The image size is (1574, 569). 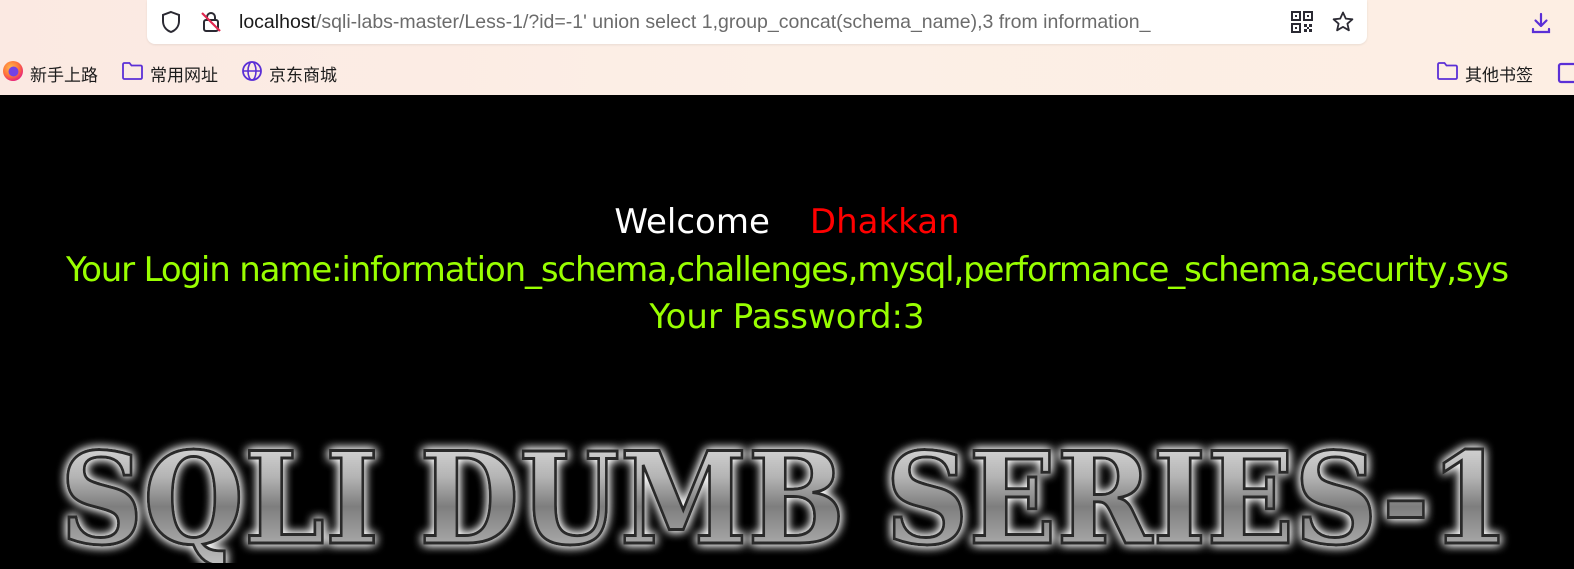 I want to click on password-line: Your Password:3, so click(x=787, y=317).